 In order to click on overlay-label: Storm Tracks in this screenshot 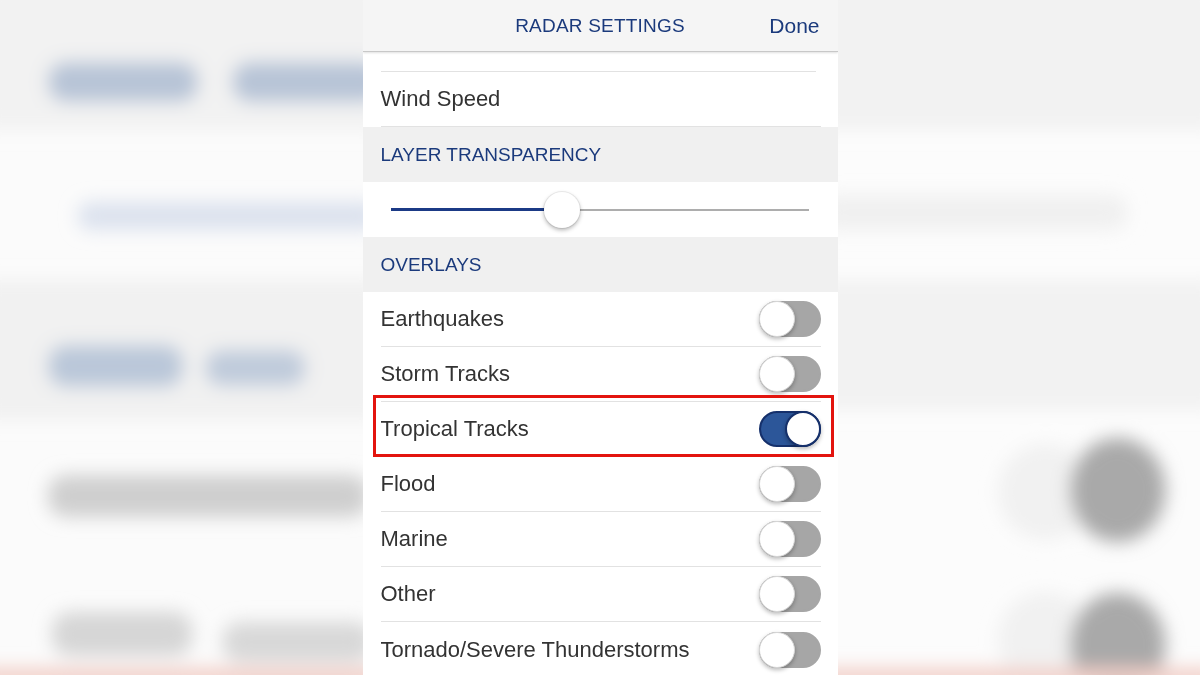, I will do `click(445, 374)`.